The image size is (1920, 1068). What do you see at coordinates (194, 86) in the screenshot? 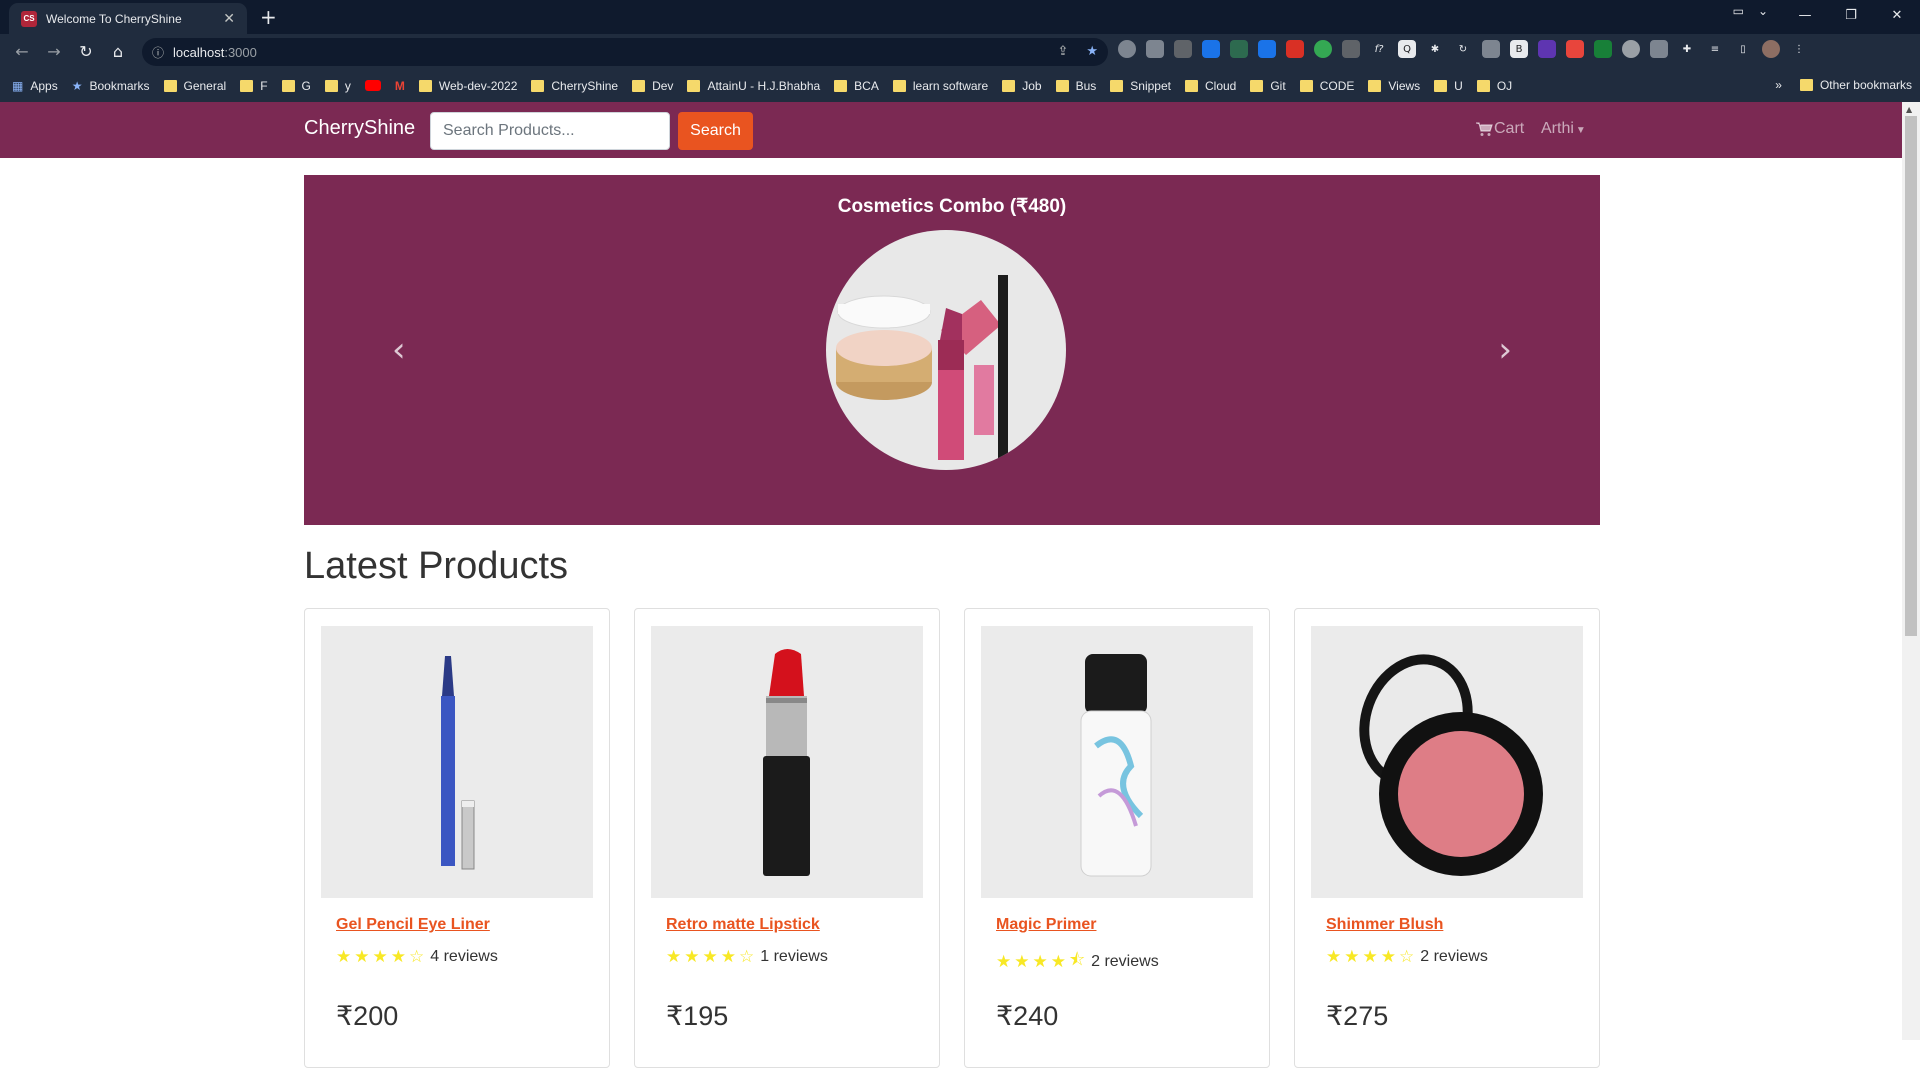
I see `bookmark-folder: General` at bounding box center [194, 86].